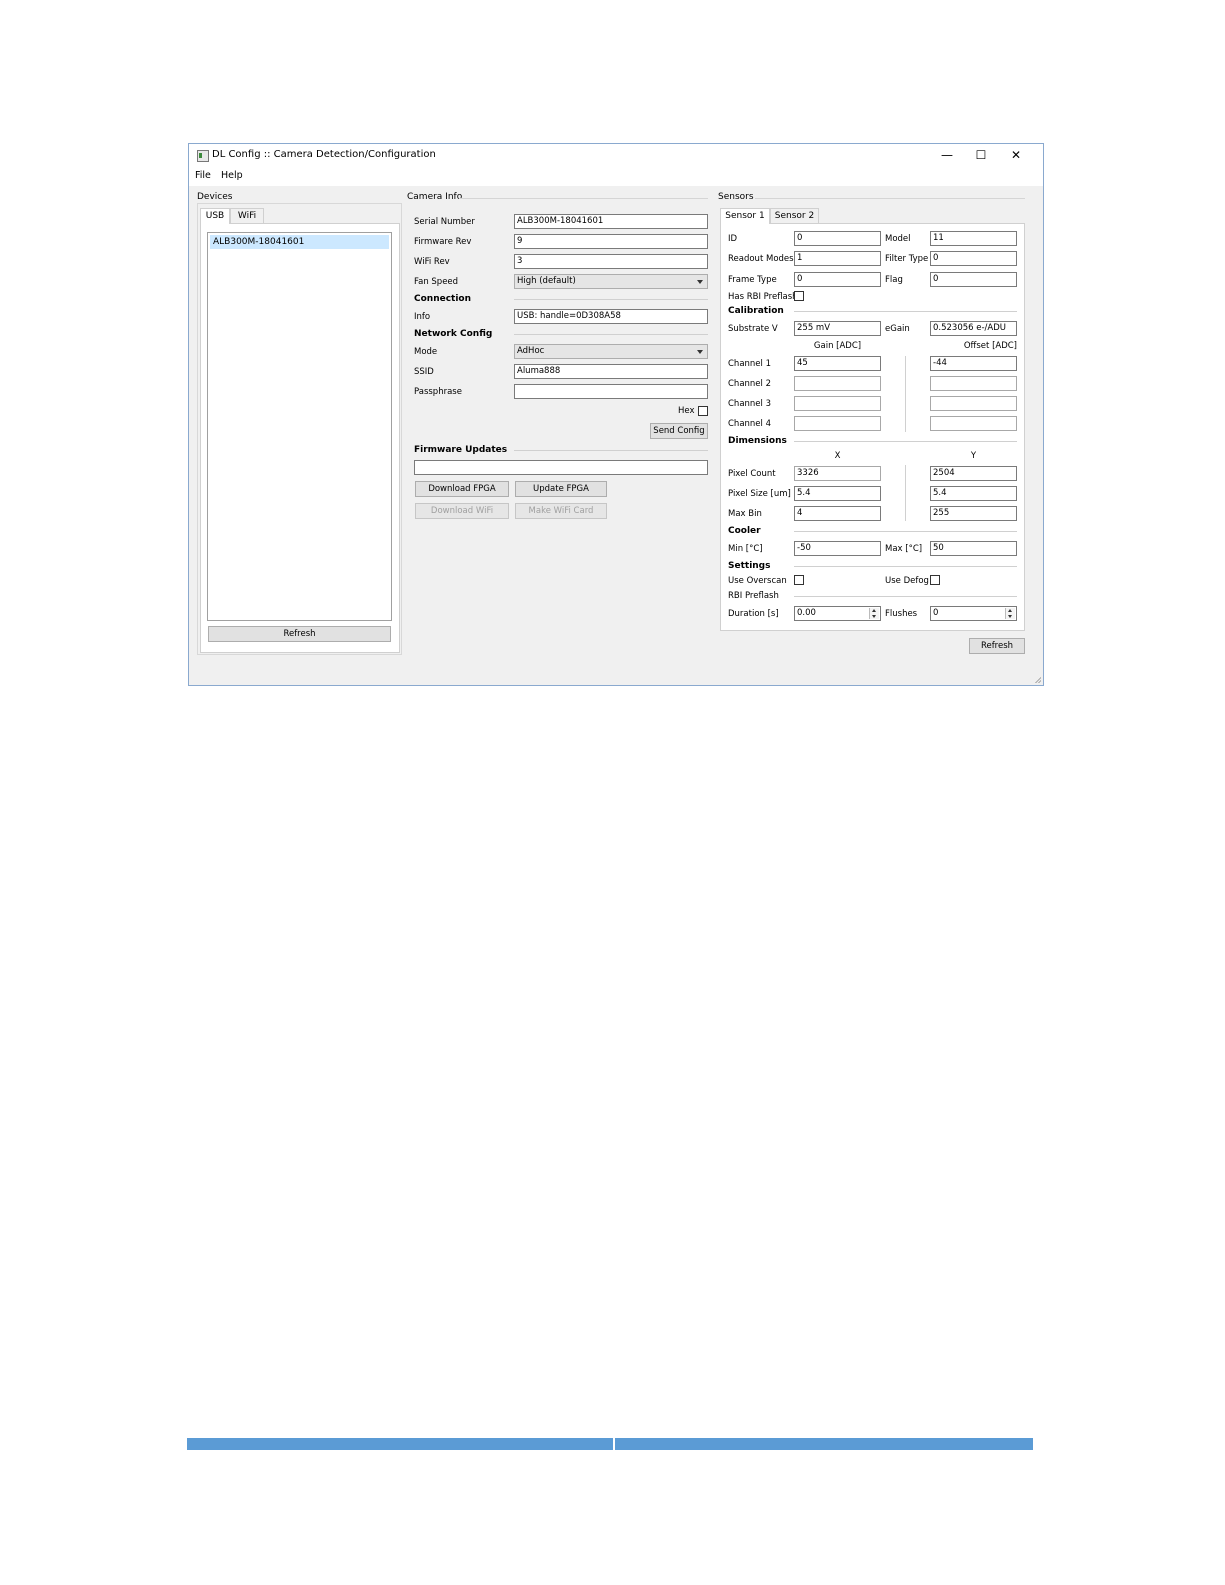  Describe the element at coordinates (905, 566) in the screenshot. I see `settings-divider` at that location.